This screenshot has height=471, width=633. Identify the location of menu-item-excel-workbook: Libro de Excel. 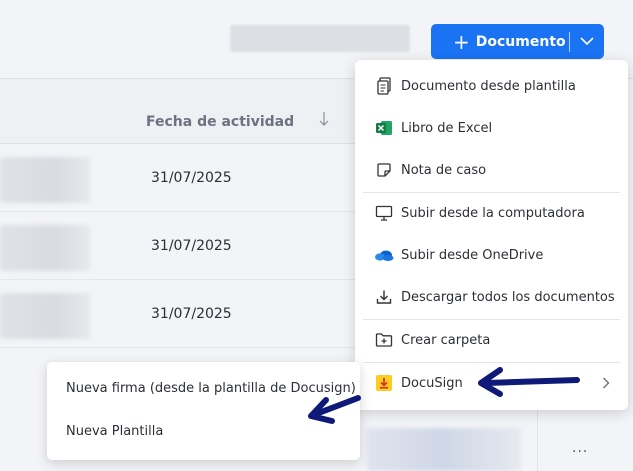
(491, 128).